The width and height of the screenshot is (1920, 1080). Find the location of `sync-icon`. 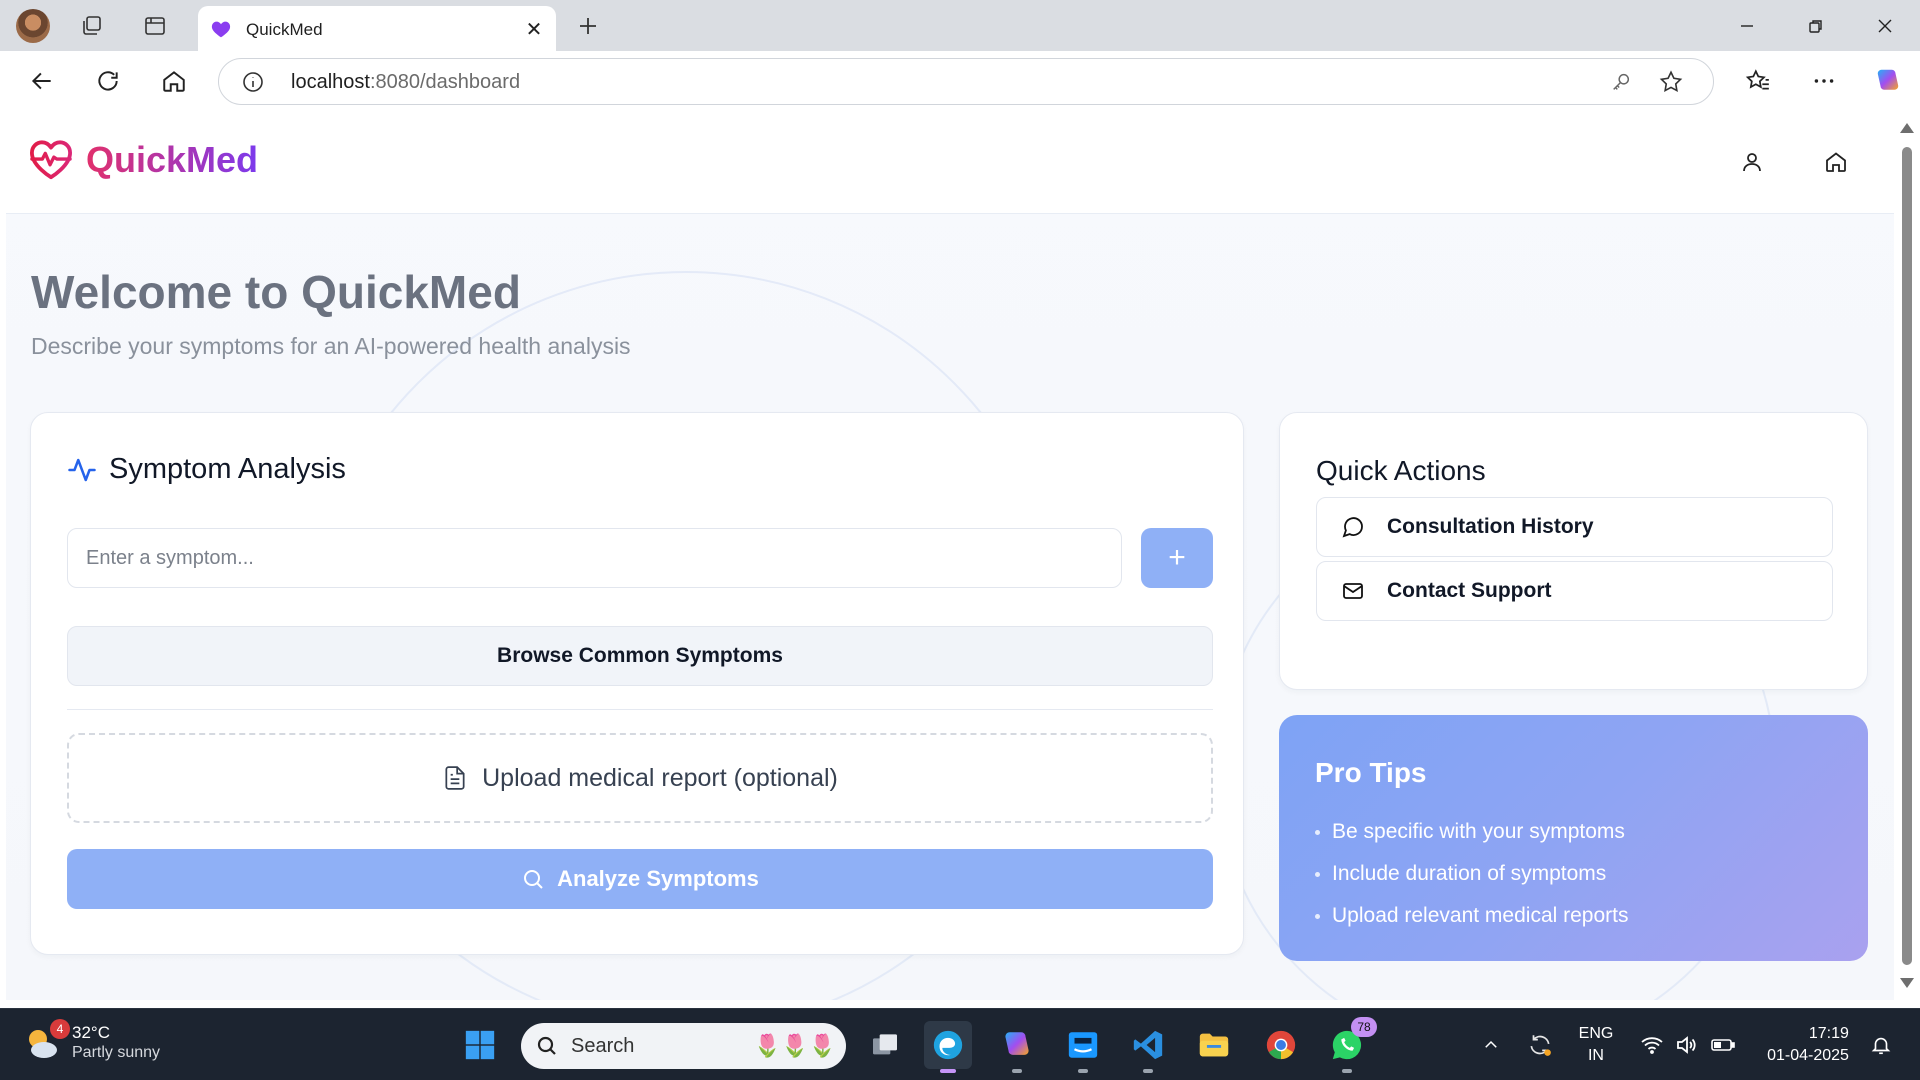

sync-icon is located at coordinates (1540, 1045).